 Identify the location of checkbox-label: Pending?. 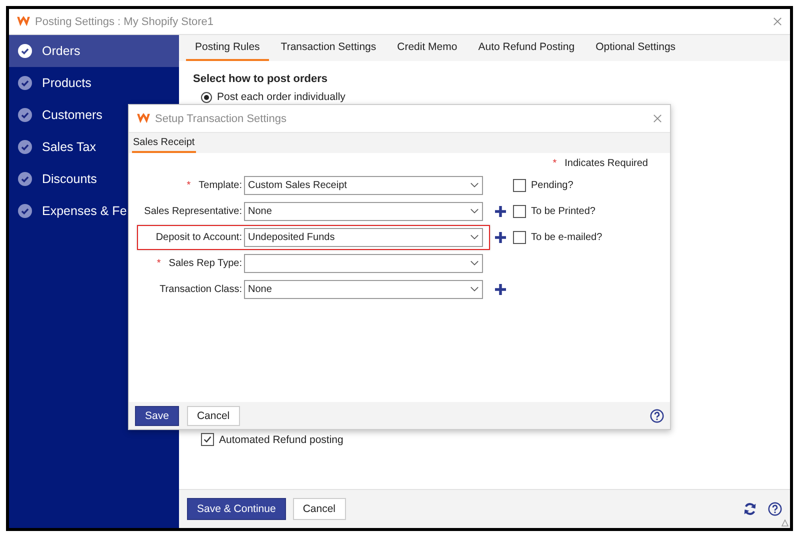
(552, 185).